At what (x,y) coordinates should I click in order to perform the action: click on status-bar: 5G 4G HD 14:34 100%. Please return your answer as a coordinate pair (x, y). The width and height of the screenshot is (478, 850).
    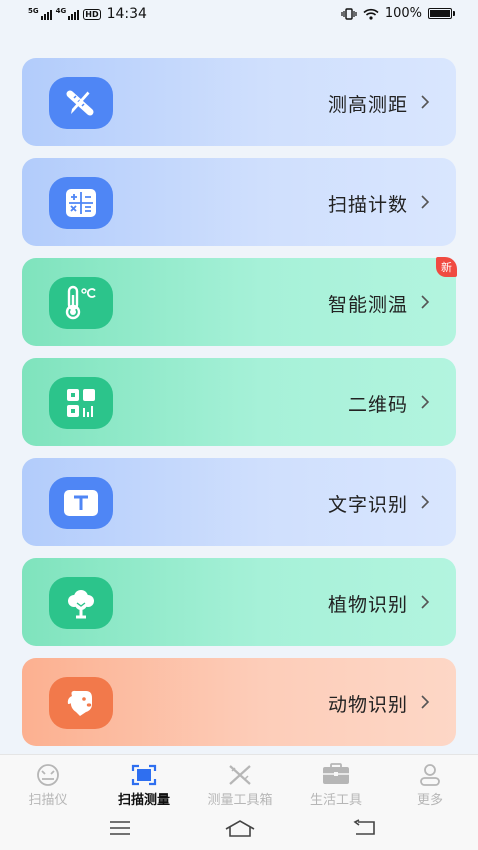
    Looking at the image, I should click on (239, 15).